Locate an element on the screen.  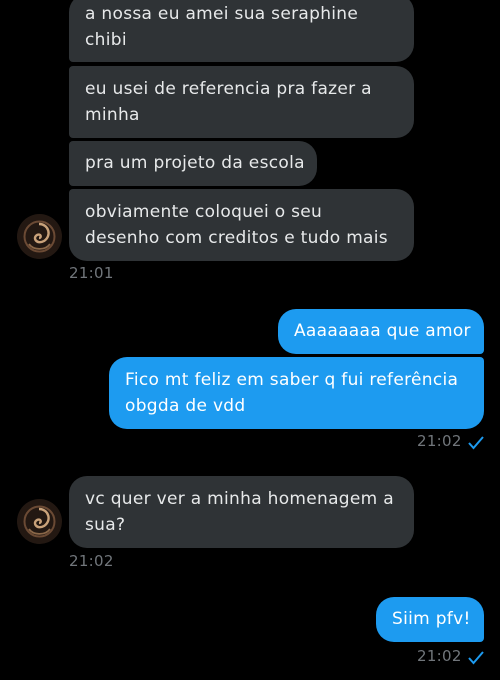
message-text: vc quer ver a minha homenagem a is located at coordinates (239, 499).